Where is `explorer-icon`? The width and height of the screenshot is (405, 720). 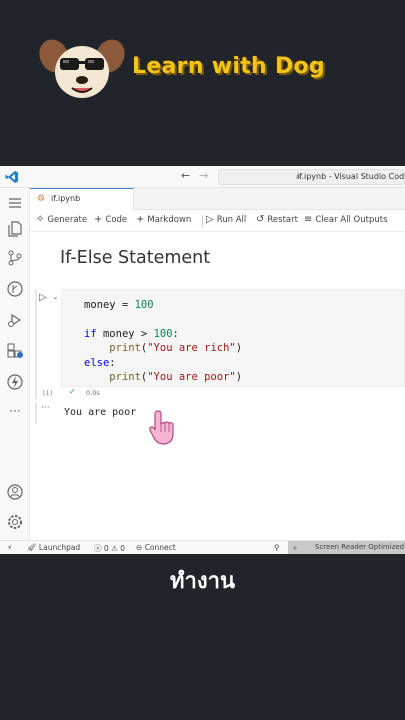 explorer-icon is located at coordinates (15, 229).